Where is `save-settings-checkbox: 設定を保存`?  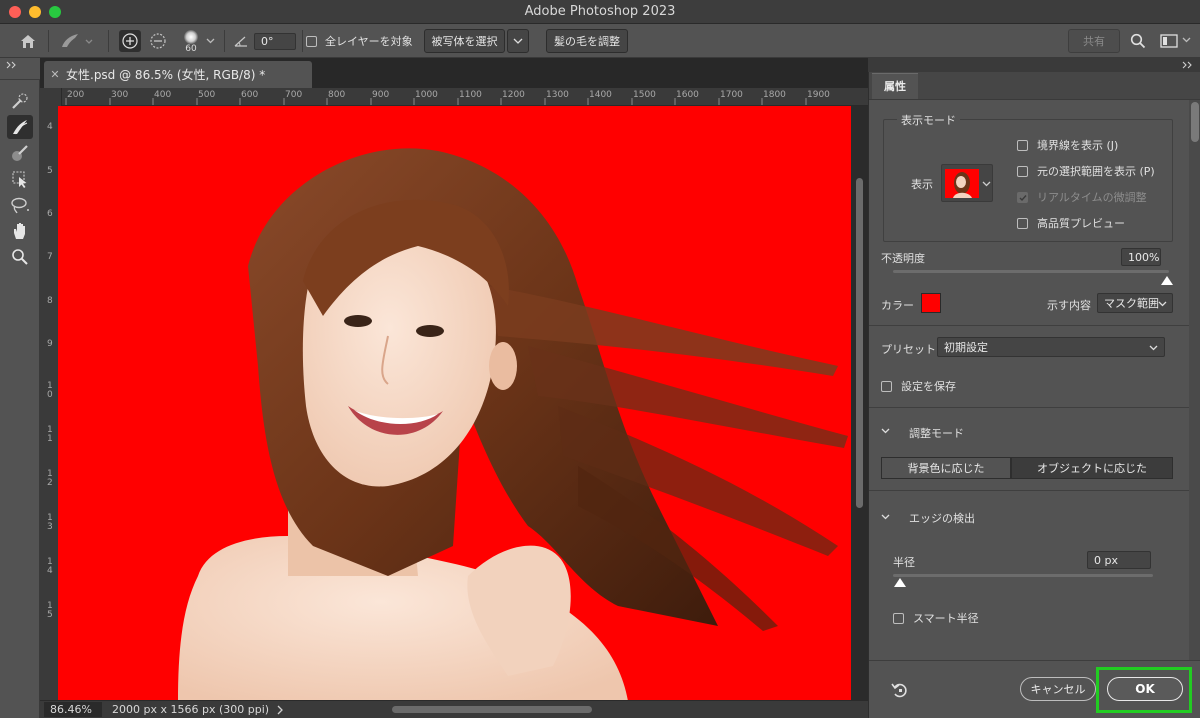 save-settings-checkbox: 設定を保存 is located at coordinates (918, 386).